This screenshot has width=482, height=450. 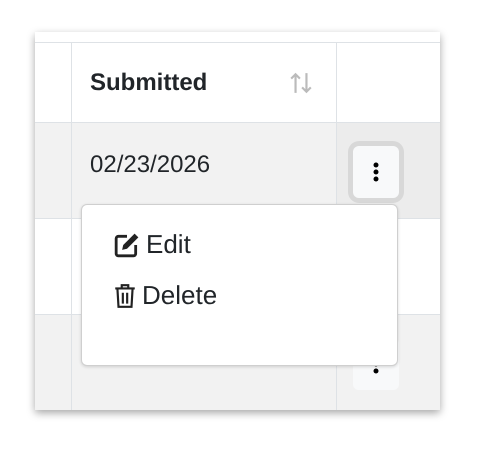 What do you see at coordinates (239, 244) in the screenshot?
I see `menu-item: Edit` at bounding box center [239, 244].